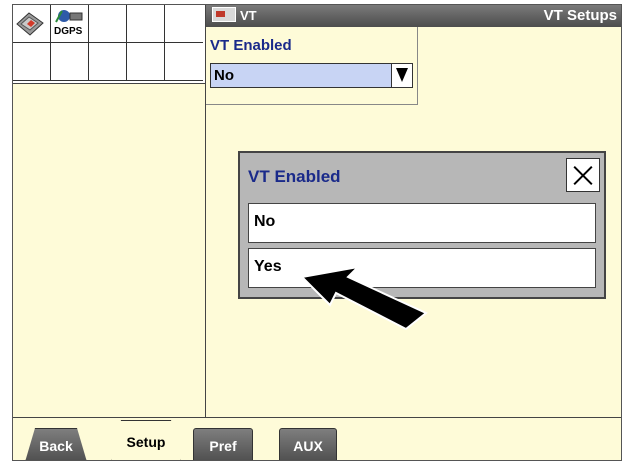 This screenshot has width=633, height=468. I want to click on setting-label: VT Enabled, so click(251, 45).